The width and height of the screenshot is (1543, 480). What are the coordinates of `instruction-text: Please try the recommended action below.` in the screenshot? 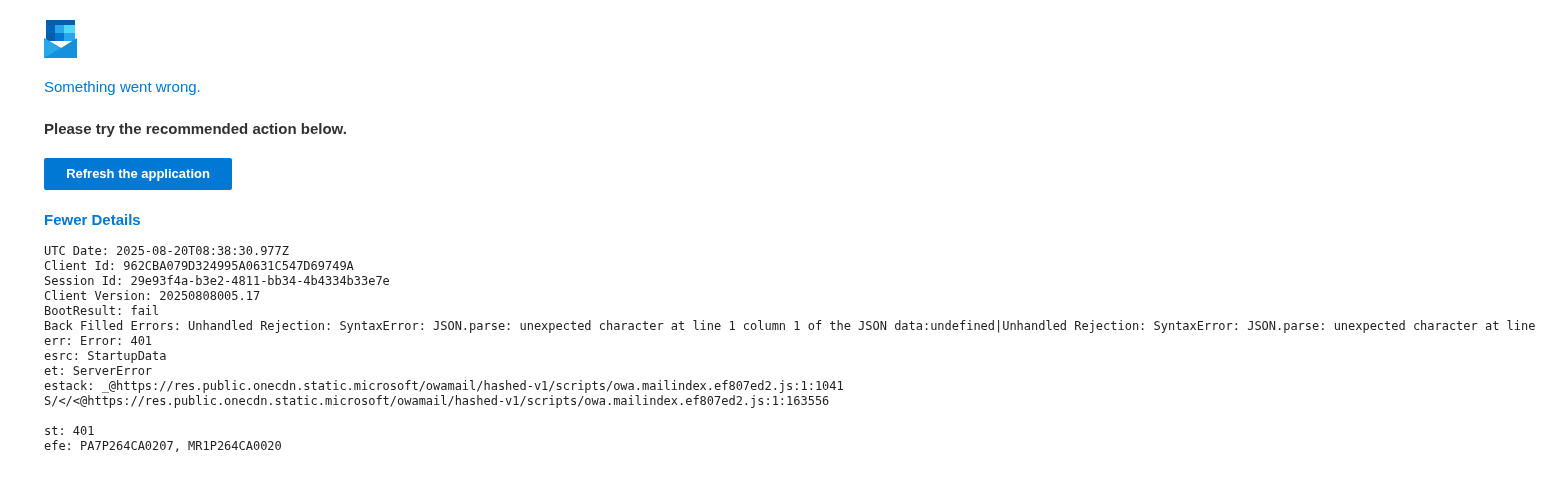 It's located at (196, 129).